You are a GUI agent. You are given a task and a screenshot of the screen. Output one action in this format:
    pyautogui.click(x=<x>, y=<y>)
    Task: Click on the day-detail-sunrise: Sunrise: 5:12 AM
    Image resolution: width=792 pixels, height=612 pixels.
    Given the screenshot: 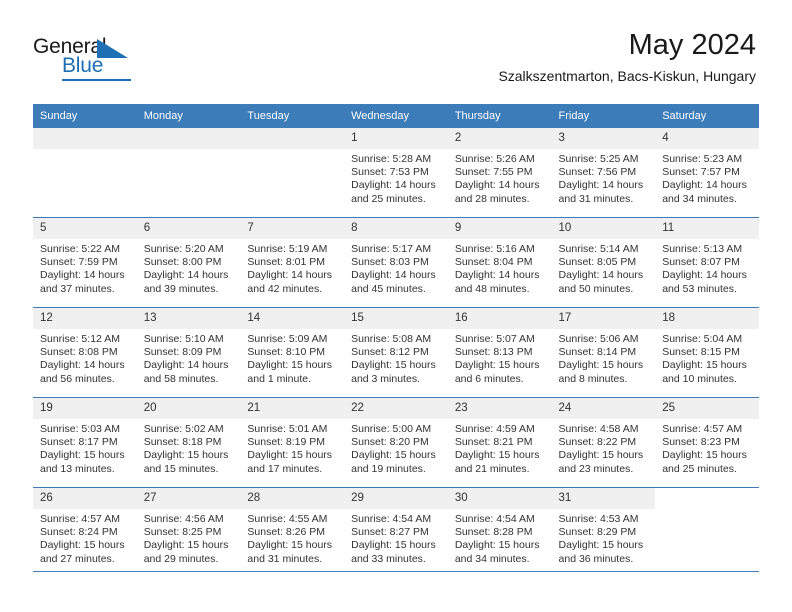 What is the action you would take?
    pyautogui.click(x=80, y=339)
    